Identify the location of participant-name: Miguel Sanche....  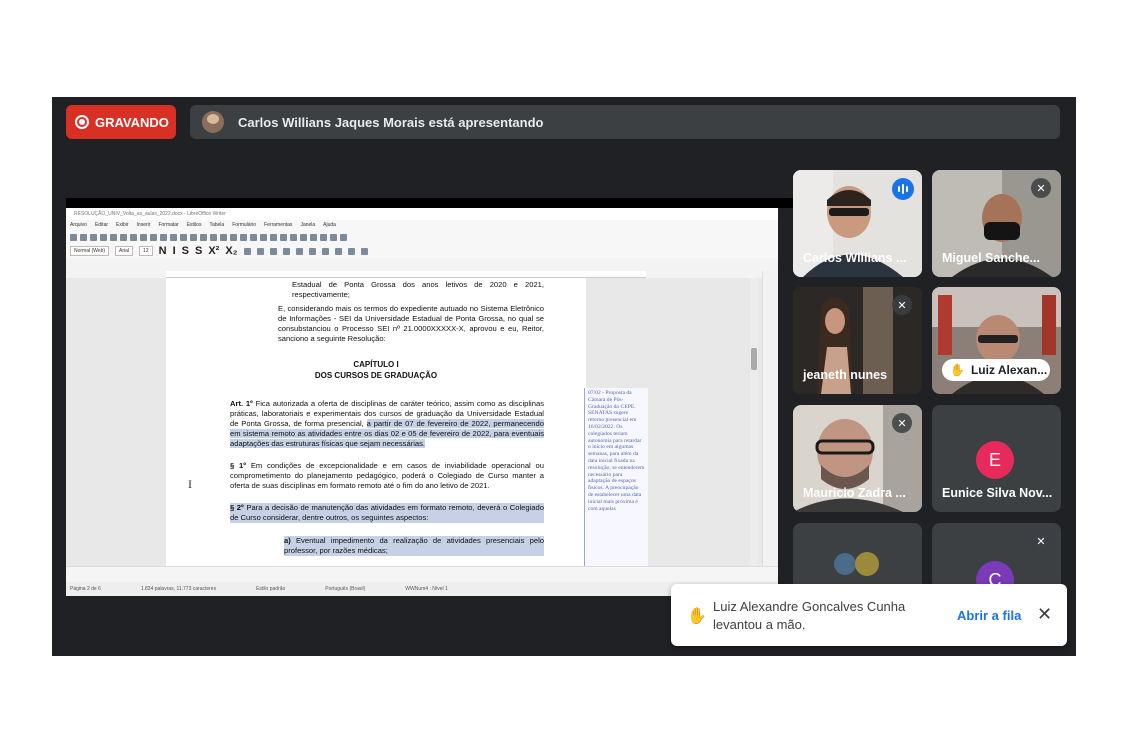
(991, 258).